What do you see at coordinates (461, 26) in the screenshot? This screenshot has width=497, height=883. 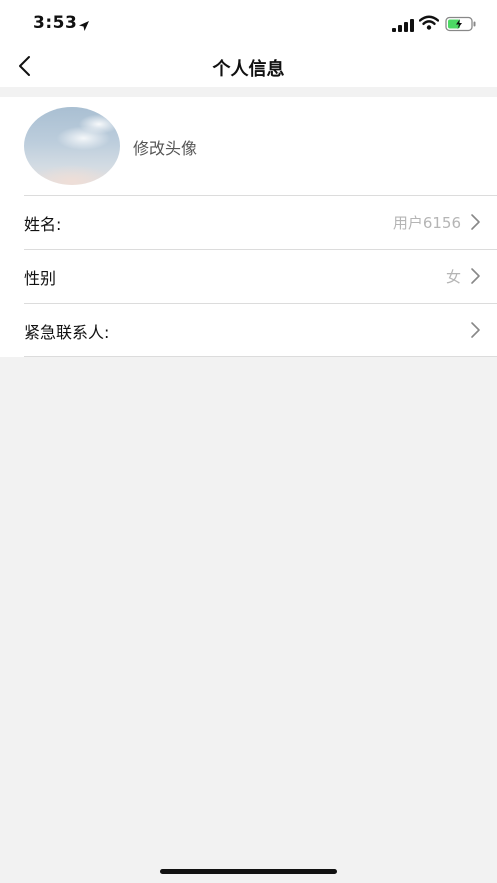 I see `battery-charging-icon` at bounding box center [461, 26].